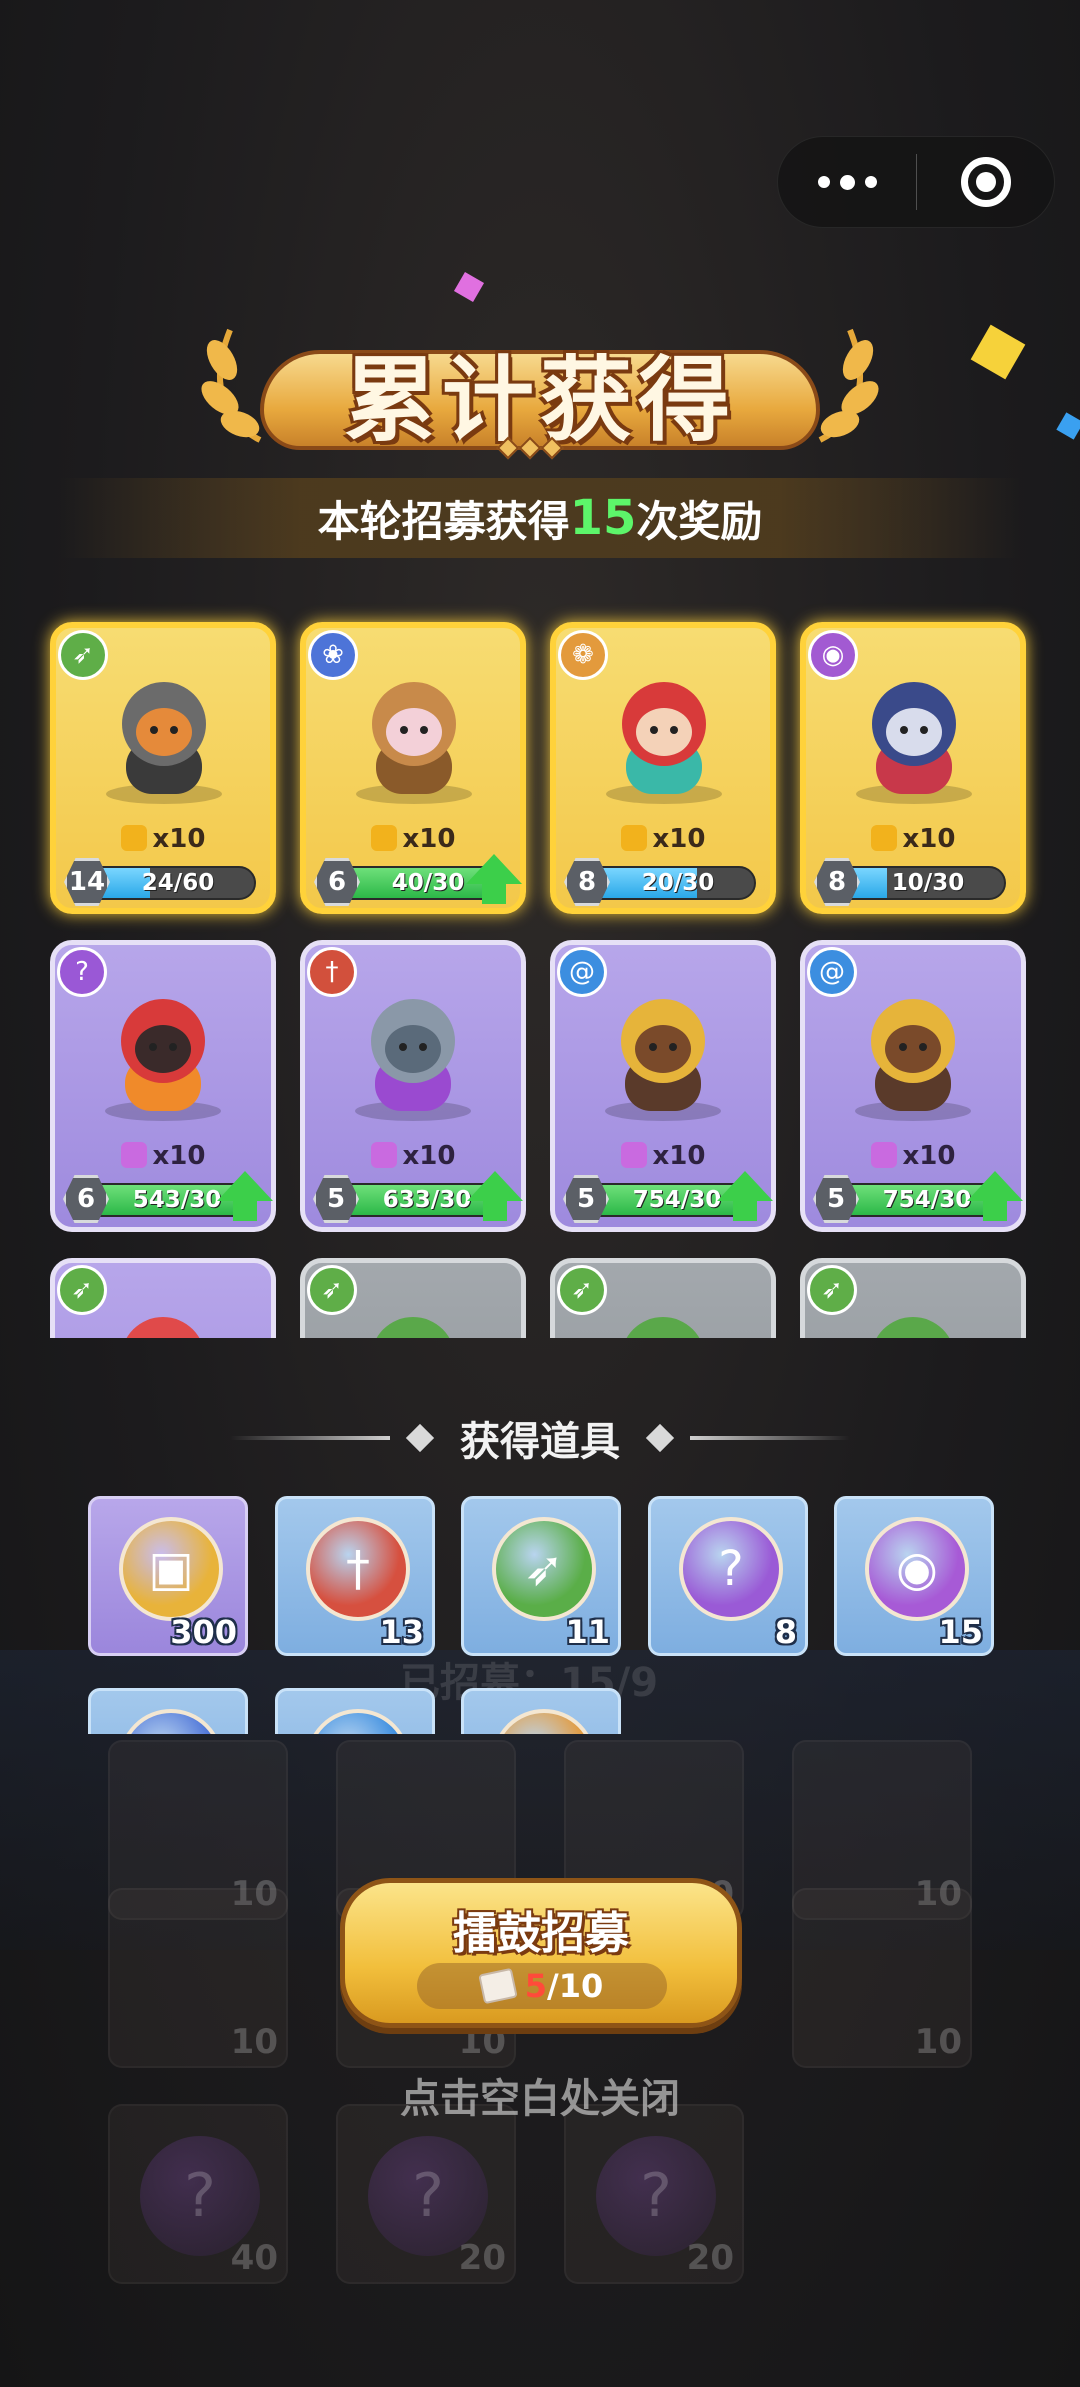 The image size is (1080, 2387). What do you see at coordinates (544, 1569) in the screenshot?
I see `bow-icon: ➶` at bounding box center [544, 1569].